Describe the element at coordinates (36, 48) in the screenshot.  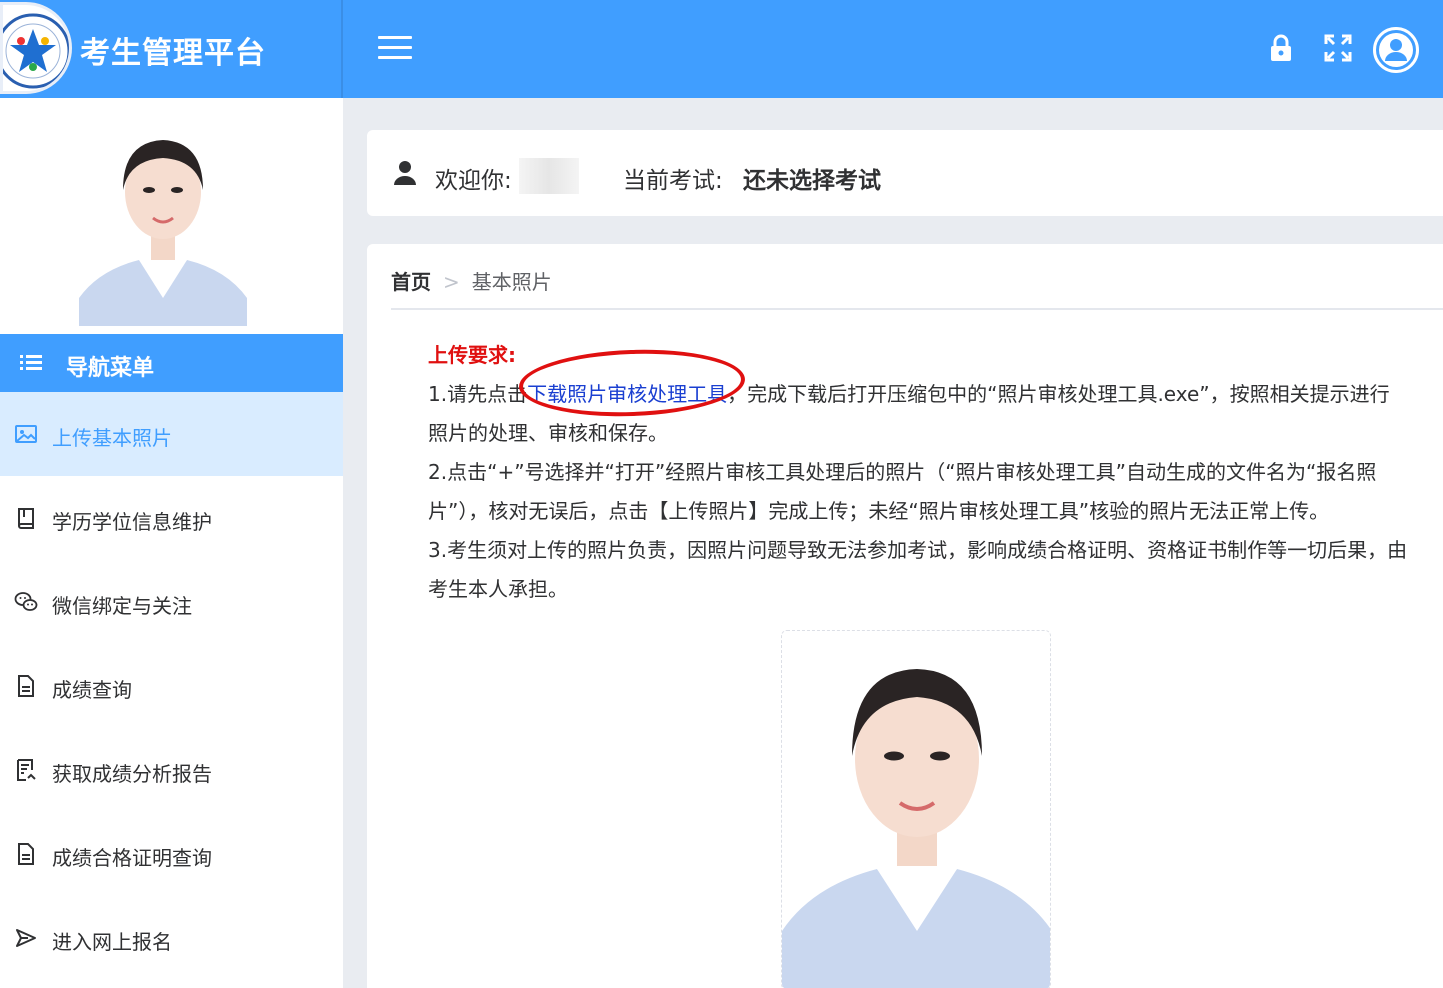
I see `logo` at that location.